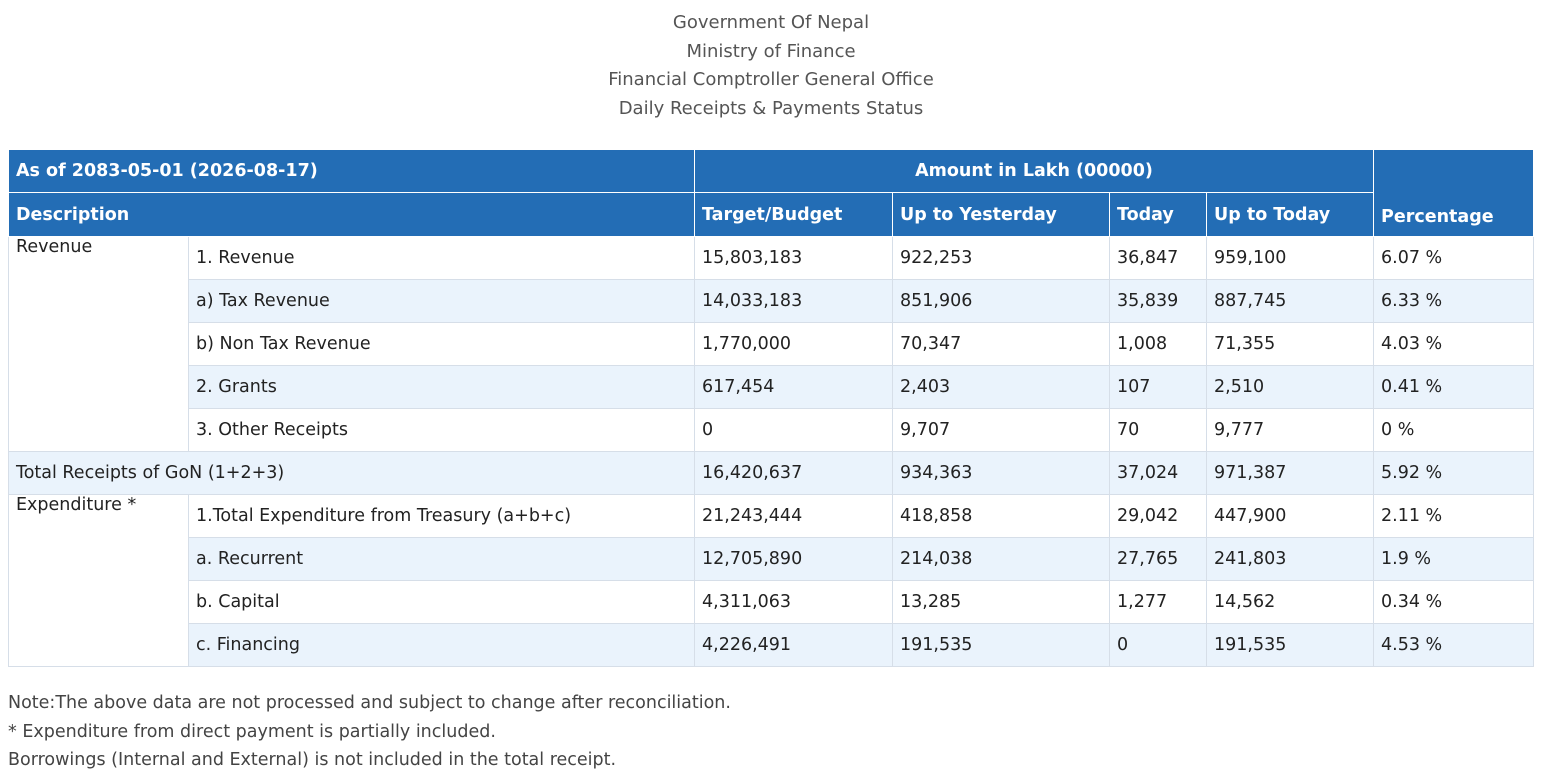 This screenshot has width=1542, height=775. Describe the element at coordinates (1290, 301) in the screenshot. I see `up-to-today-cell: 887,745` at that location.